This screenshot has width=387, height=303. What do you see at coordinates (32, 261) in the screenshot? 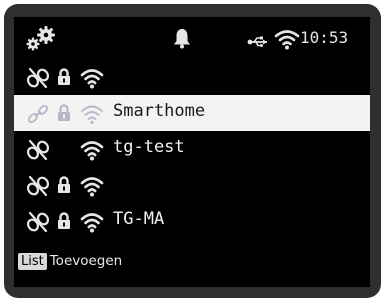
I see `list-softkey: List` at bounding box center [32, 261].